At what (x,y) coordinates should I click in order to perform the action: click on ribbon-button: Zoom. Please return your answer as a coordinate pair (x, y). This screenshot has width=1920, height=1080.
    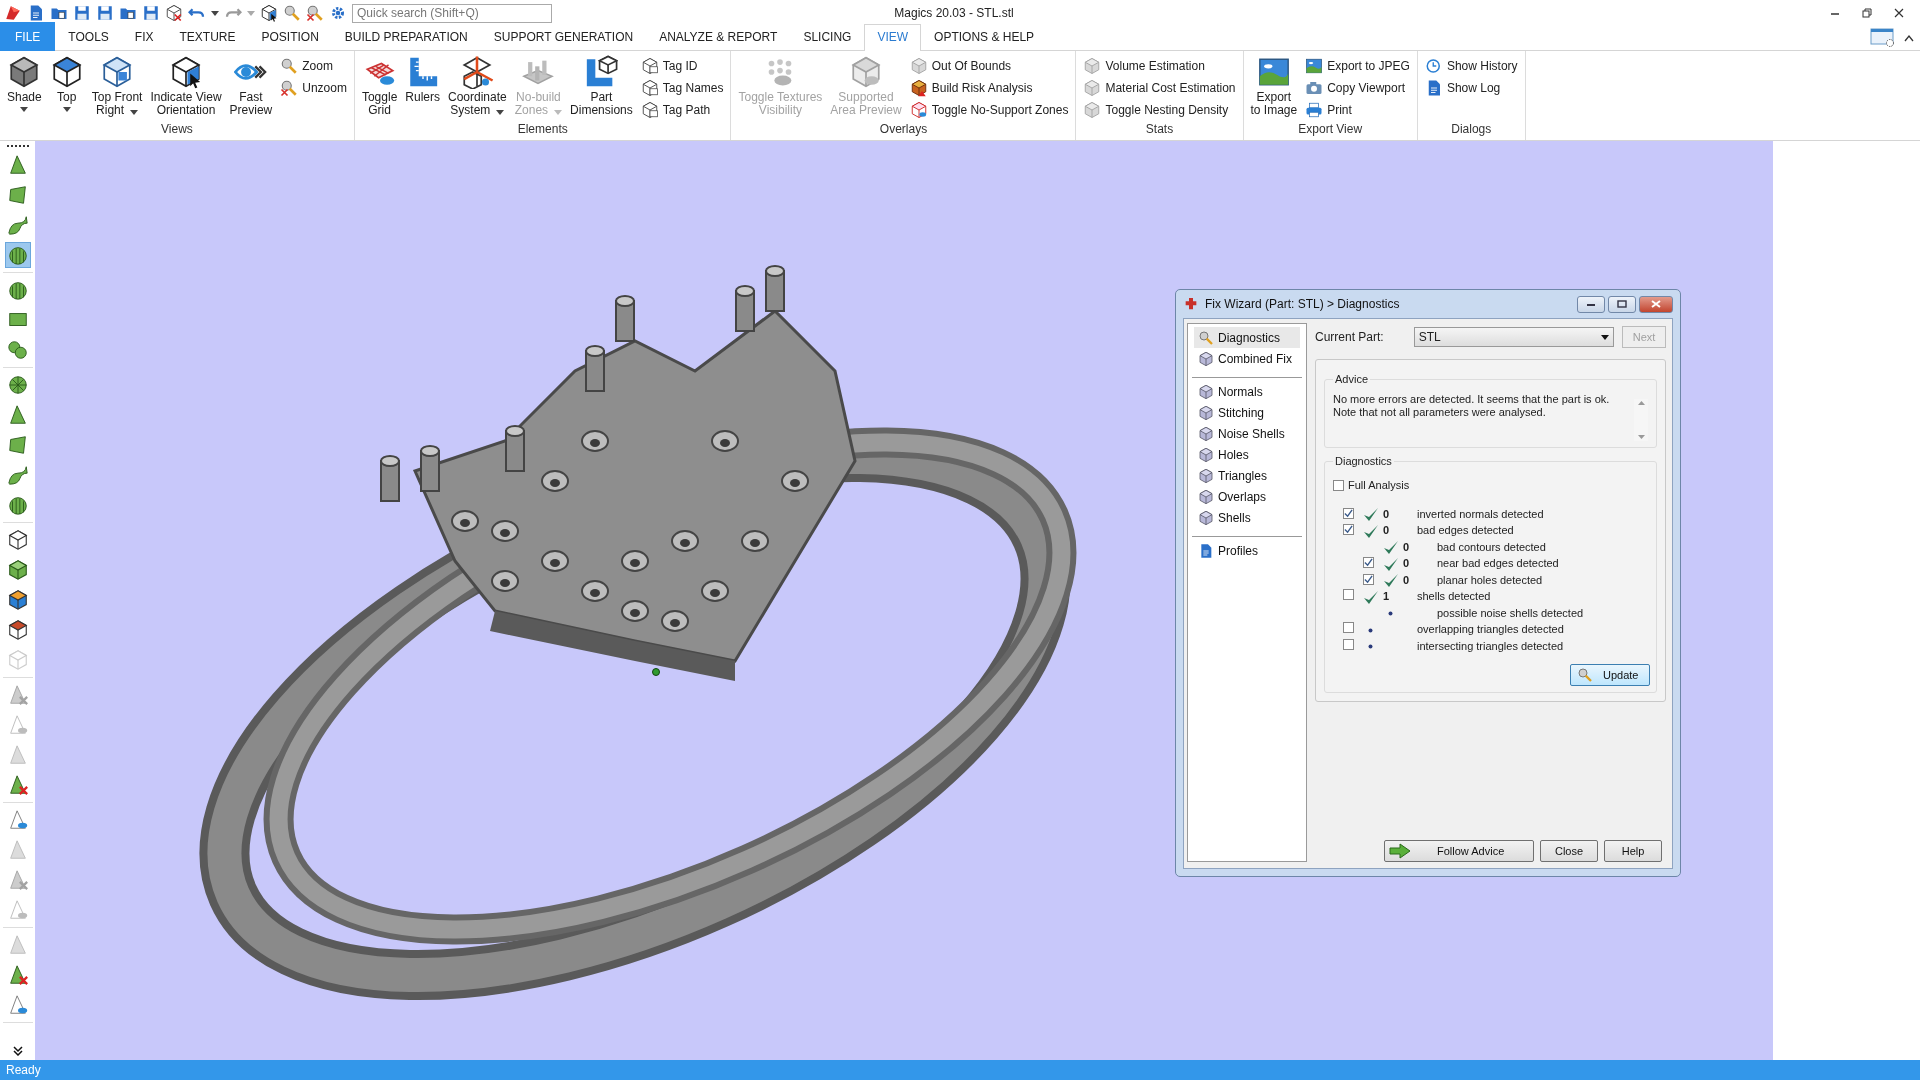
    Looking at the image, I should click on (313, 65).